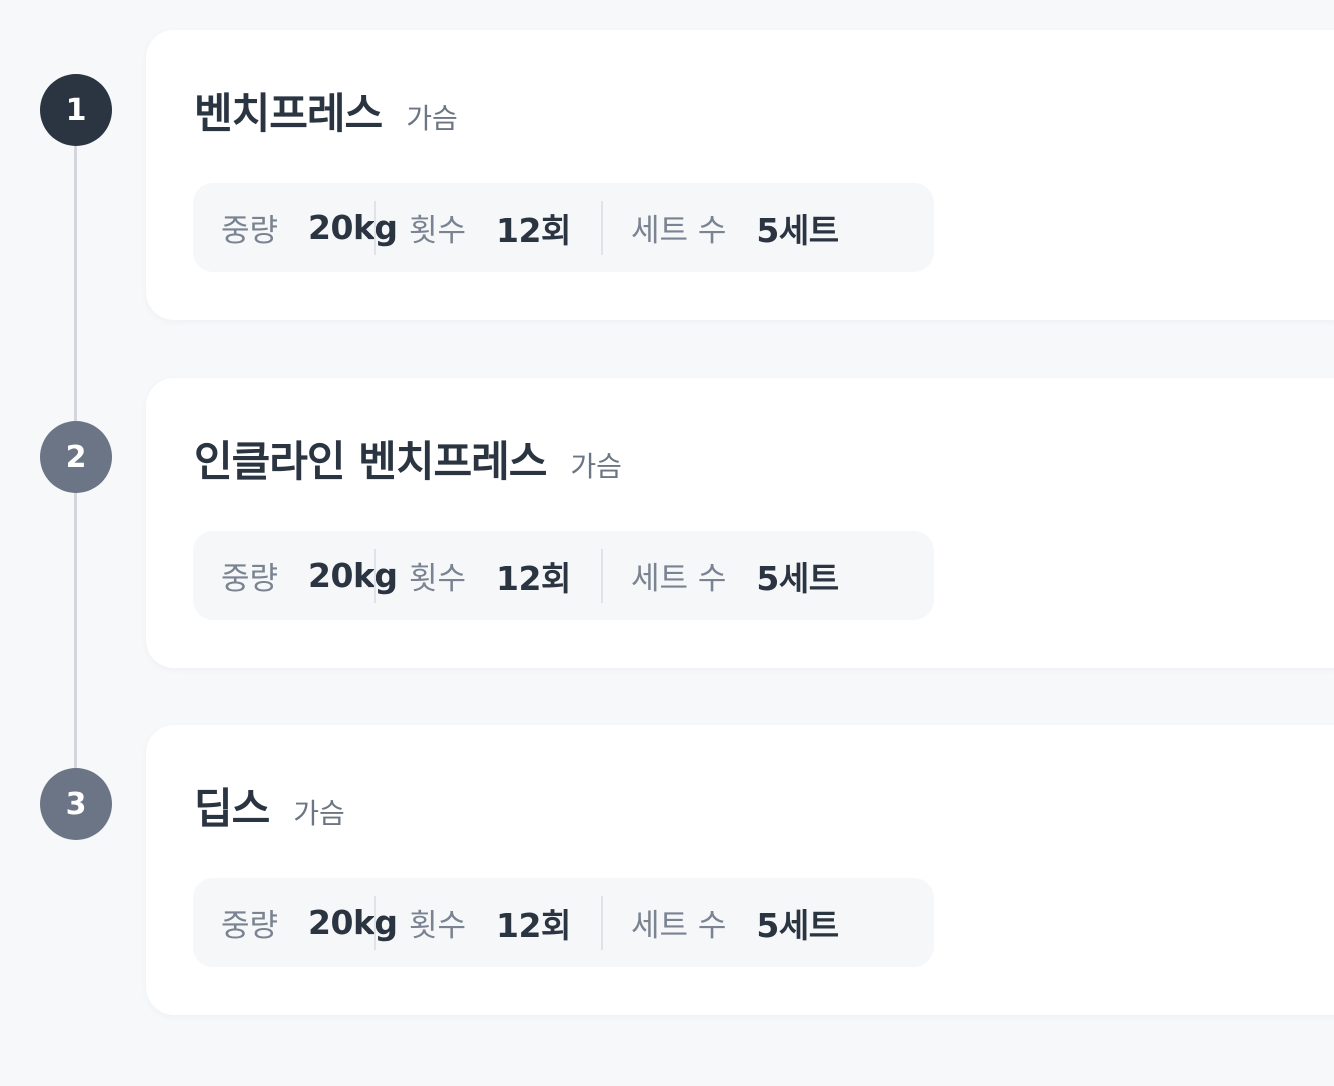  Describe the element at coordinates (76, 457) in the screenshot. I see `step-badge-2: 2` at that location.